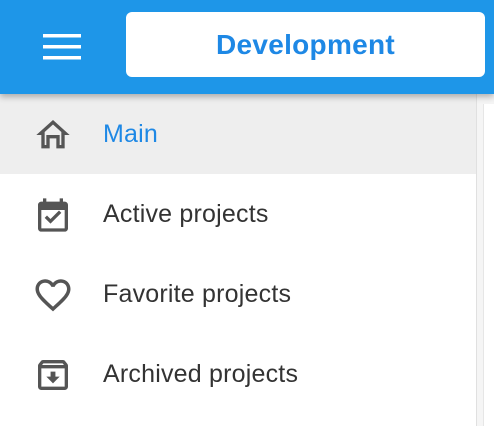  What do you see at coordinates (53, 135) in the screenshot?
I see `home-icon` at bounding box center [53, 135].